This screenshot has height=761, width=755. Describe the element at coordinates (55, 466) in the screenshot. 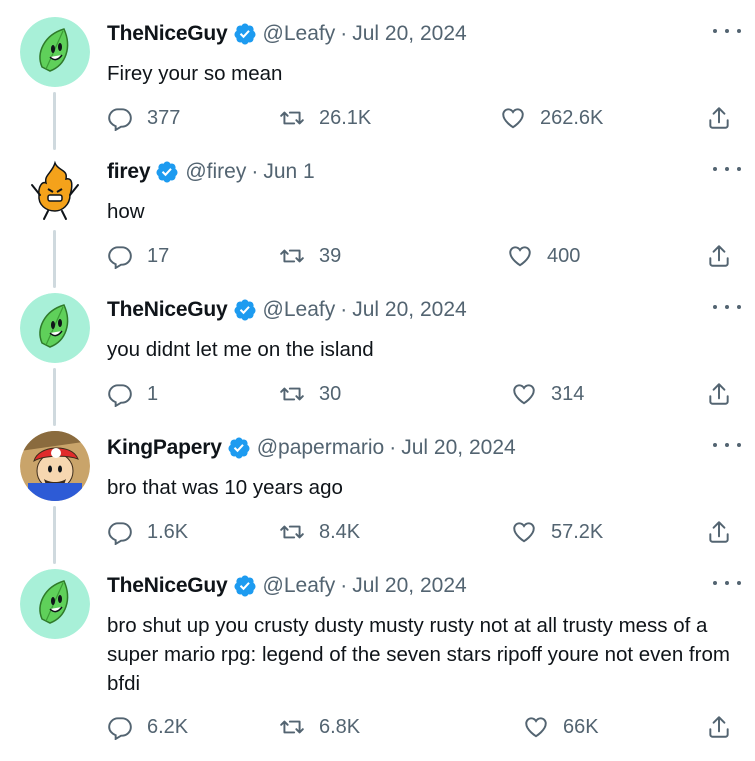

I see `avatar-papery` at that location.